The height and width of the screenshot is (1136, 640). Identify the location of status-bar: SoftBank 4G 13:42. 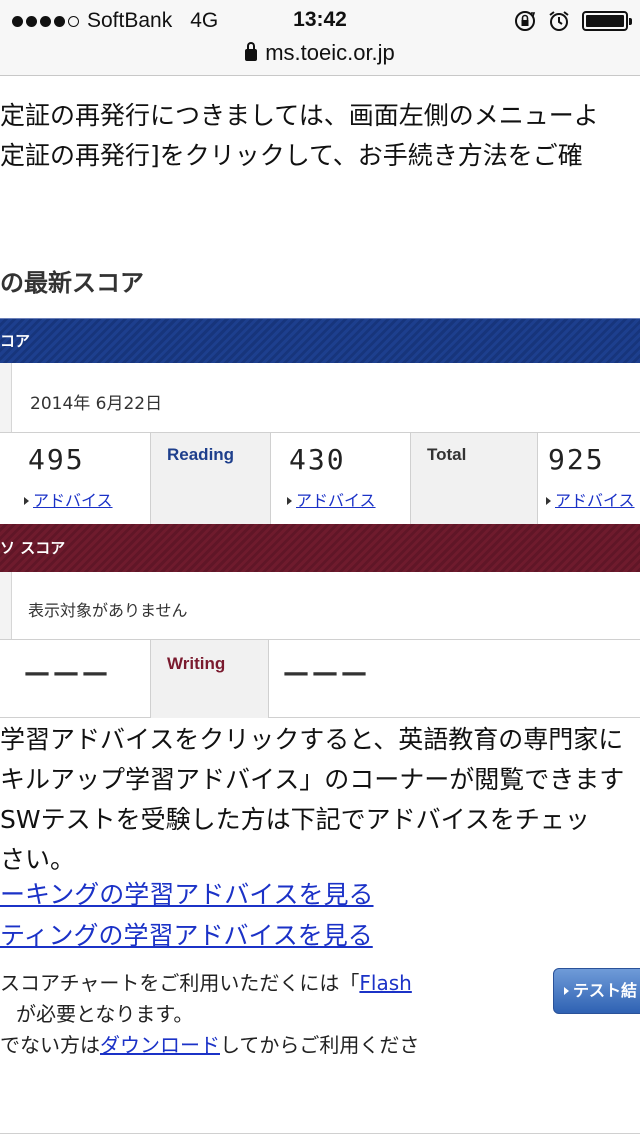
(320, 20).